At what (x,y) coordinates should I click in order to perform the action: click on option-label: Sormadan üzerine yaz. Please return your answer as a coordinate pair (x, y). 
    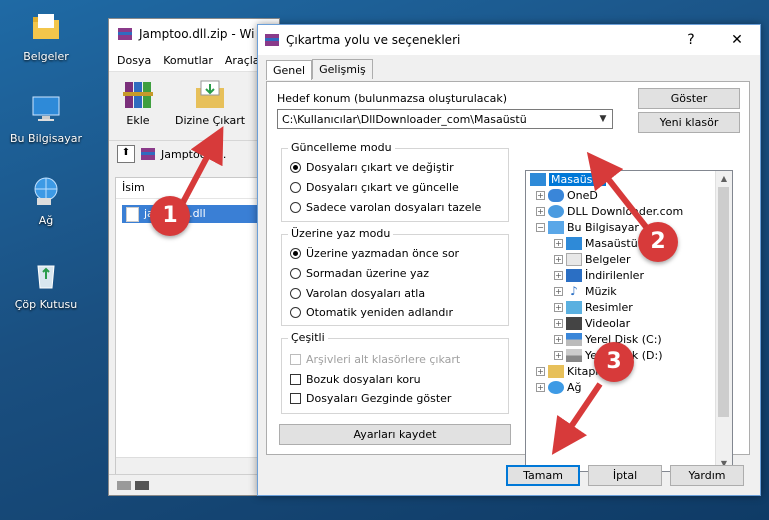
    Looking at the image, I should click on (368, 273).